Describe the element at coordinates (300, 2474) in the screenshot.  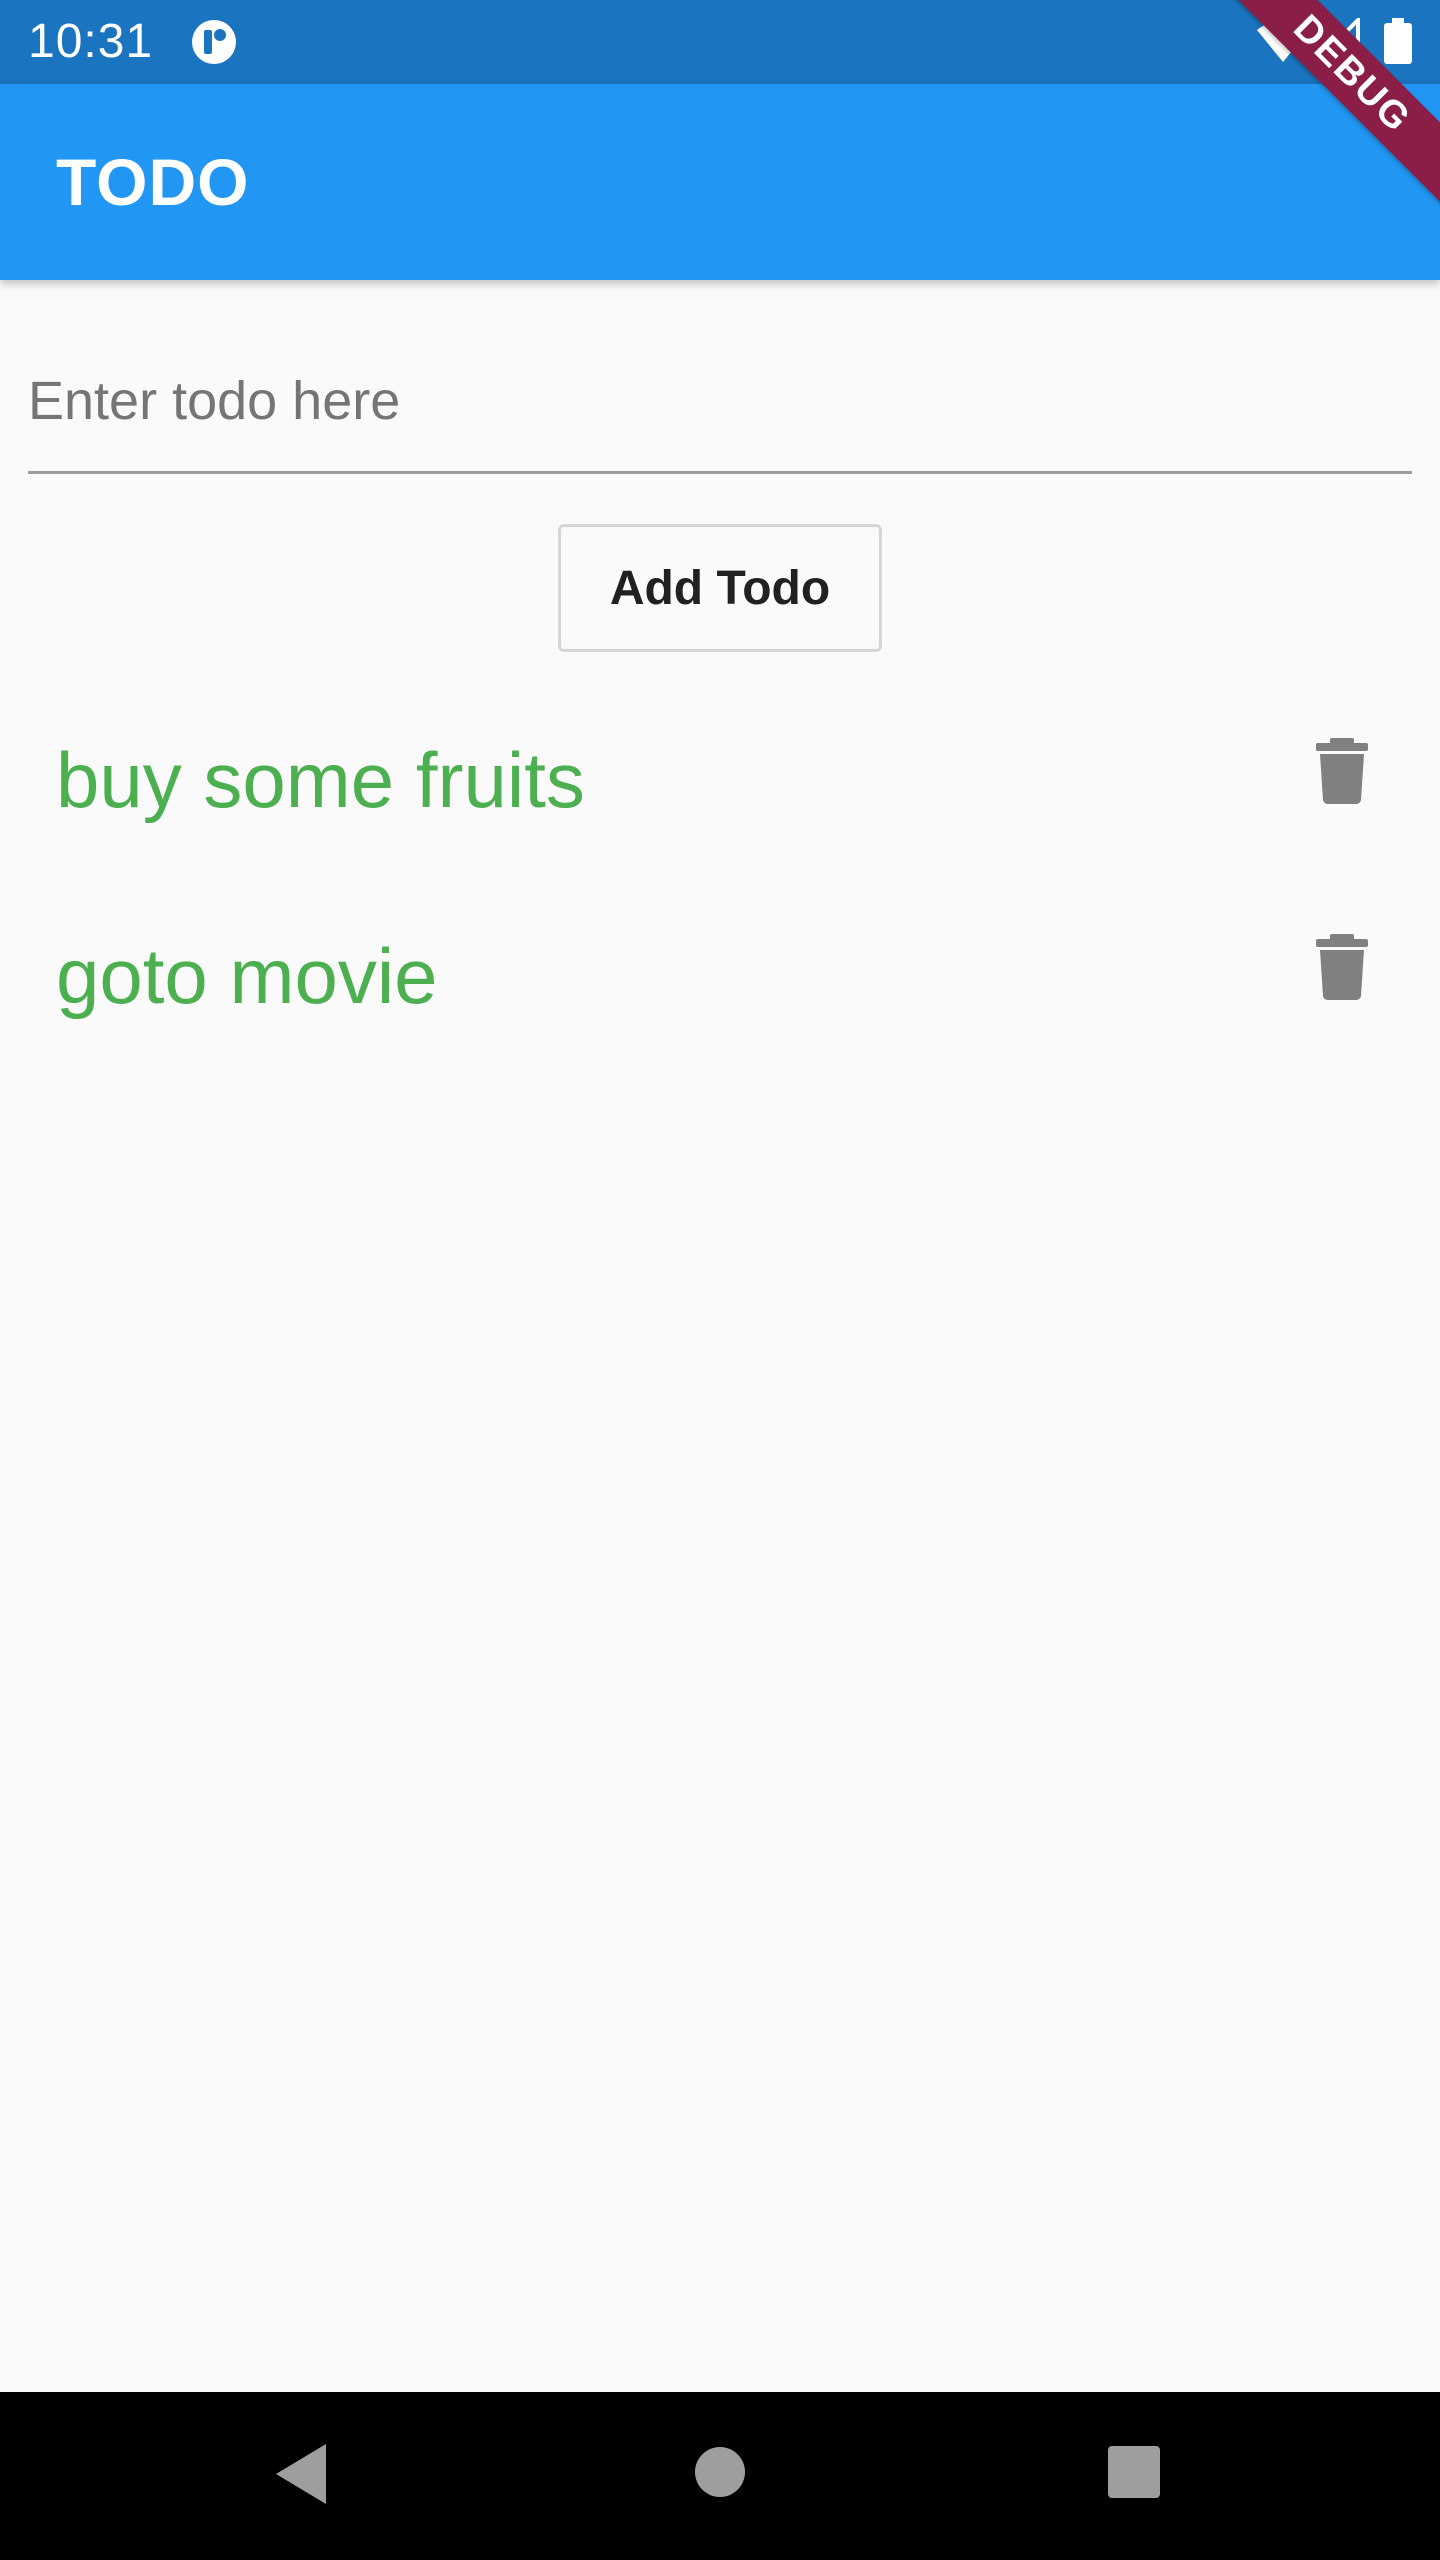
I see `back-icon` at that location.